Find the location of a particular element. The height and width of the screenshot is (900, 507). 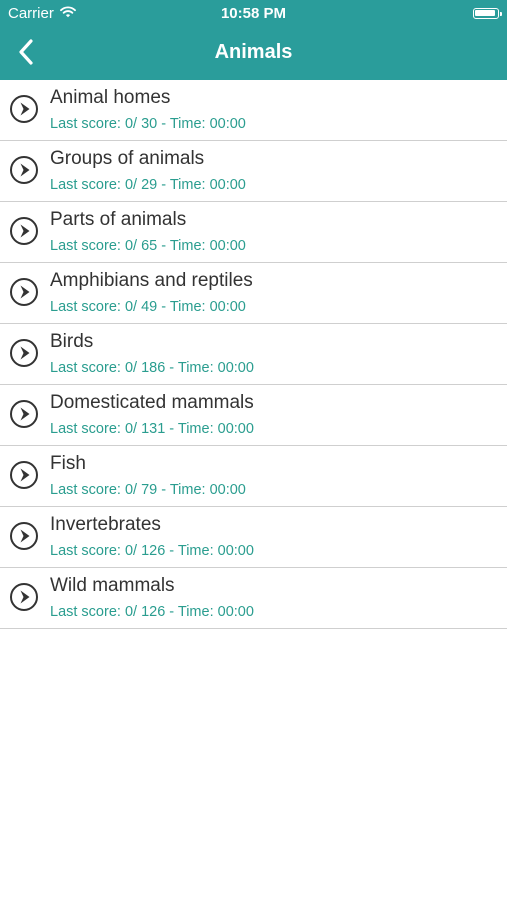

nav-bar: Animals is located at coordinates (253, 54).